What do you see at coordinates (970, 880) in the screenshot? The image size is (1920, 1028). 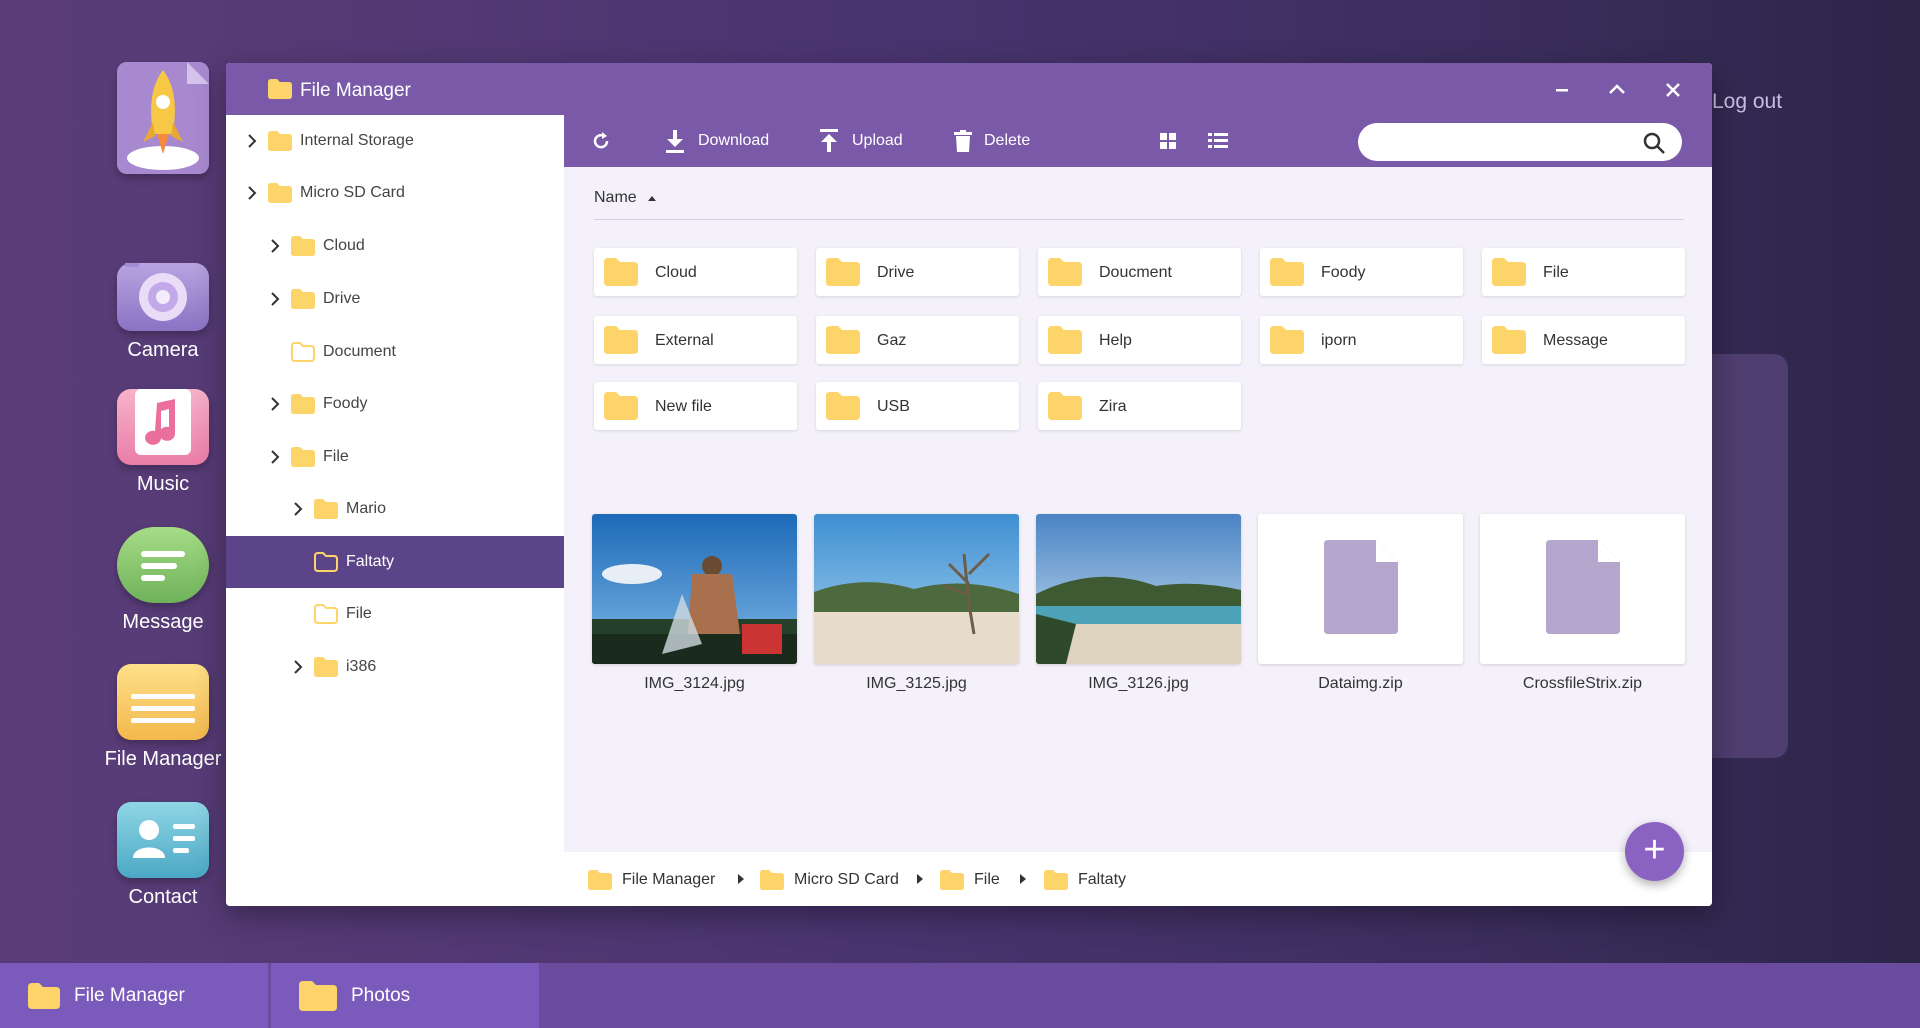 I see `breadcrumb-item: File` at bounding box center [970, 880].